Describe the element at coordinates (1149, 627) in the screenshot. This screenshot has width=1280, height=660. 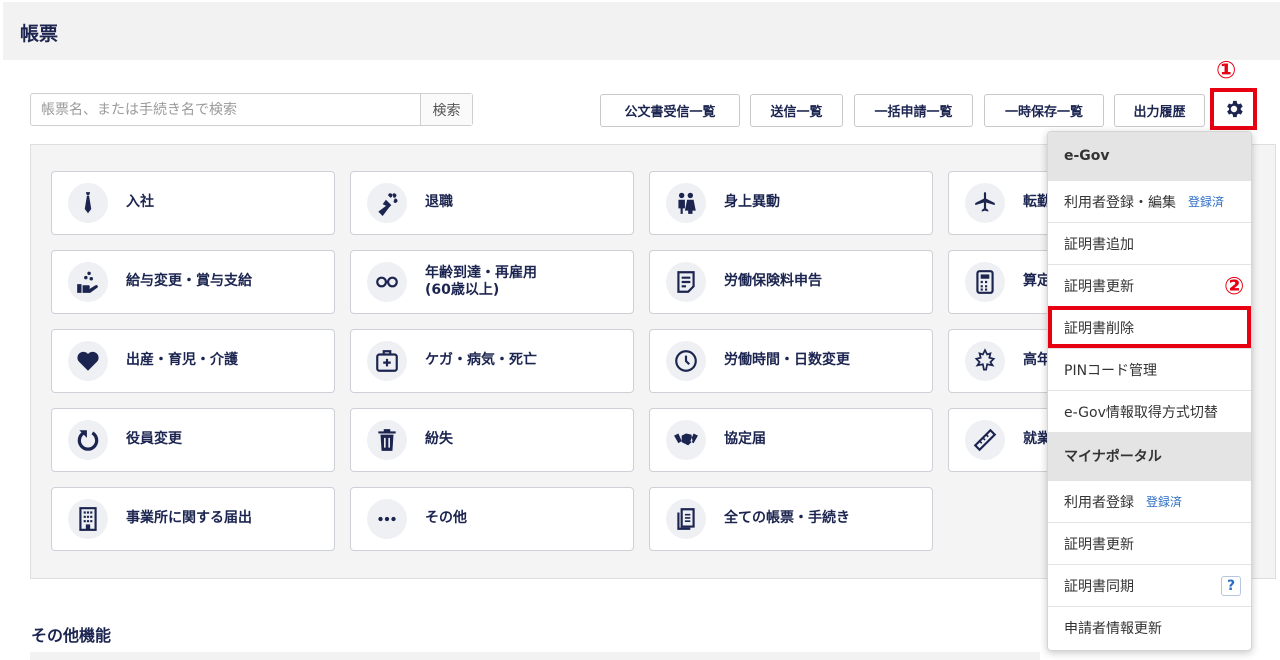
I see `menu-item-myna-applicant-update: 申請者情報更新` at that location.